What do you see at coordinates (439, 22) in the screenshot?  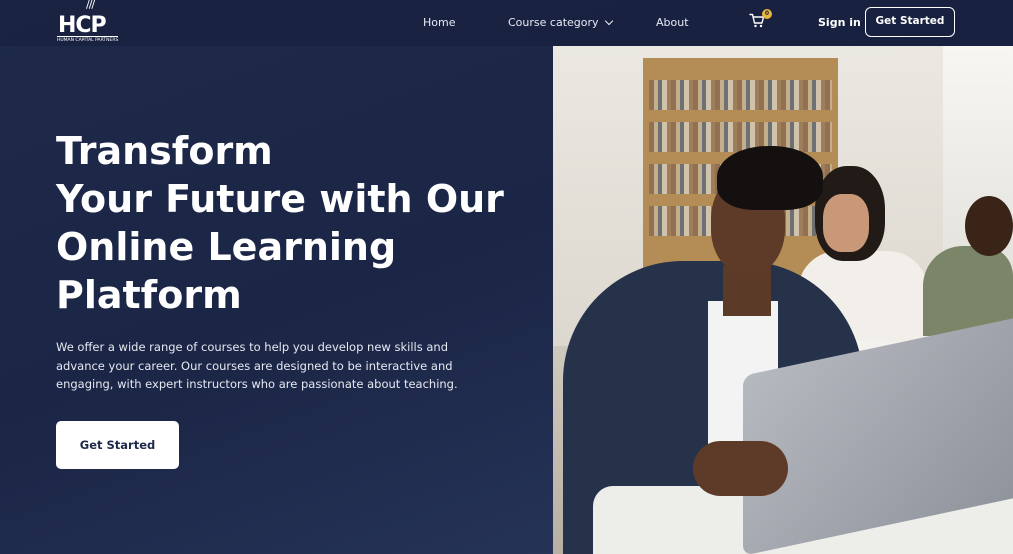 I see `nav-link-home: Home` at bounding box center [439, 22].